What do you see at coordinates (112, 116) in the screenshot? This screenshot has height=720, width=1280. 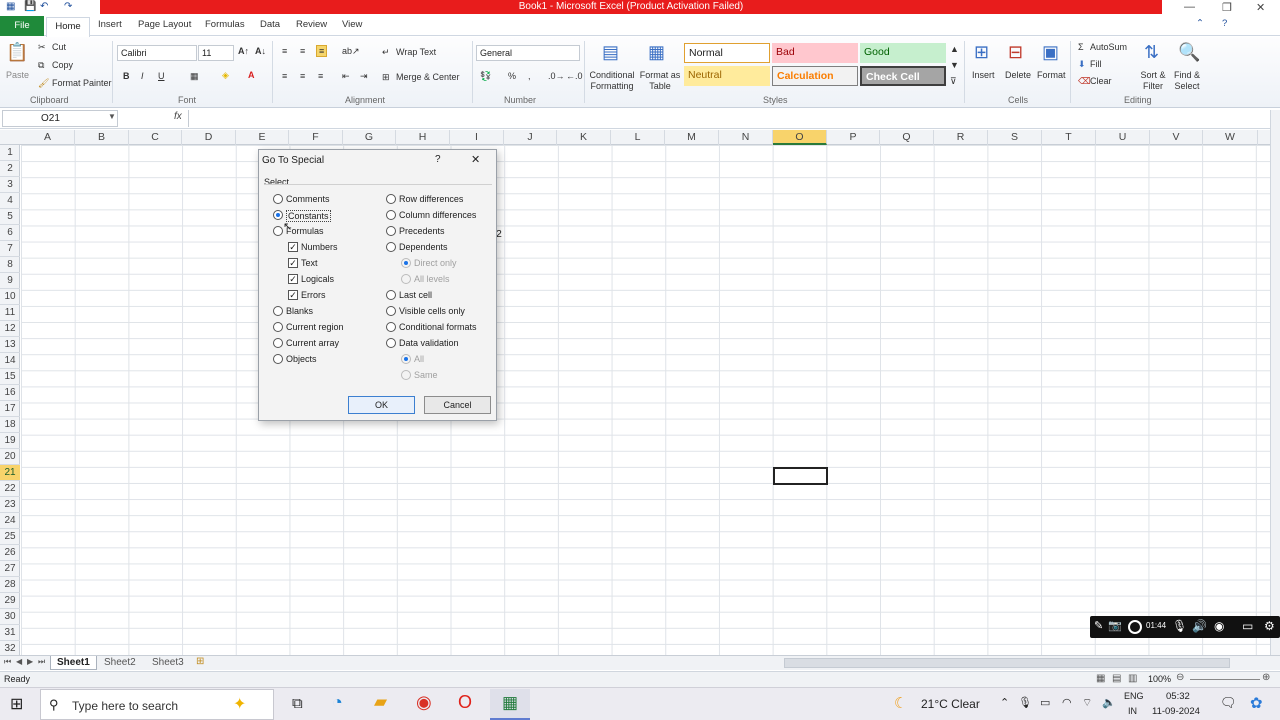 I see `name-box-dropdown-icon: ▼` at bounding box center [112, 116].